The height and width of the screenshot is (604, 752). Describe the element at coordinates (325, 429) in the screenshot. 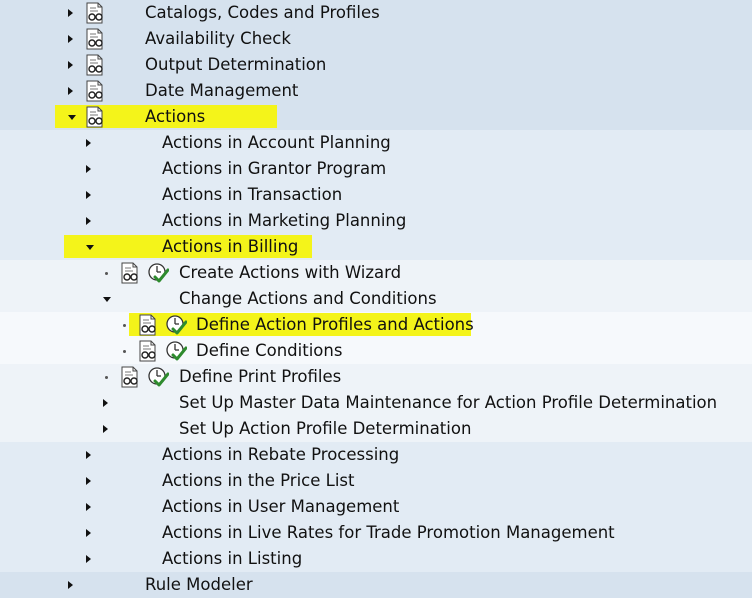

I see `tree-node-label: Set Up Action Profile Determination` at that location.